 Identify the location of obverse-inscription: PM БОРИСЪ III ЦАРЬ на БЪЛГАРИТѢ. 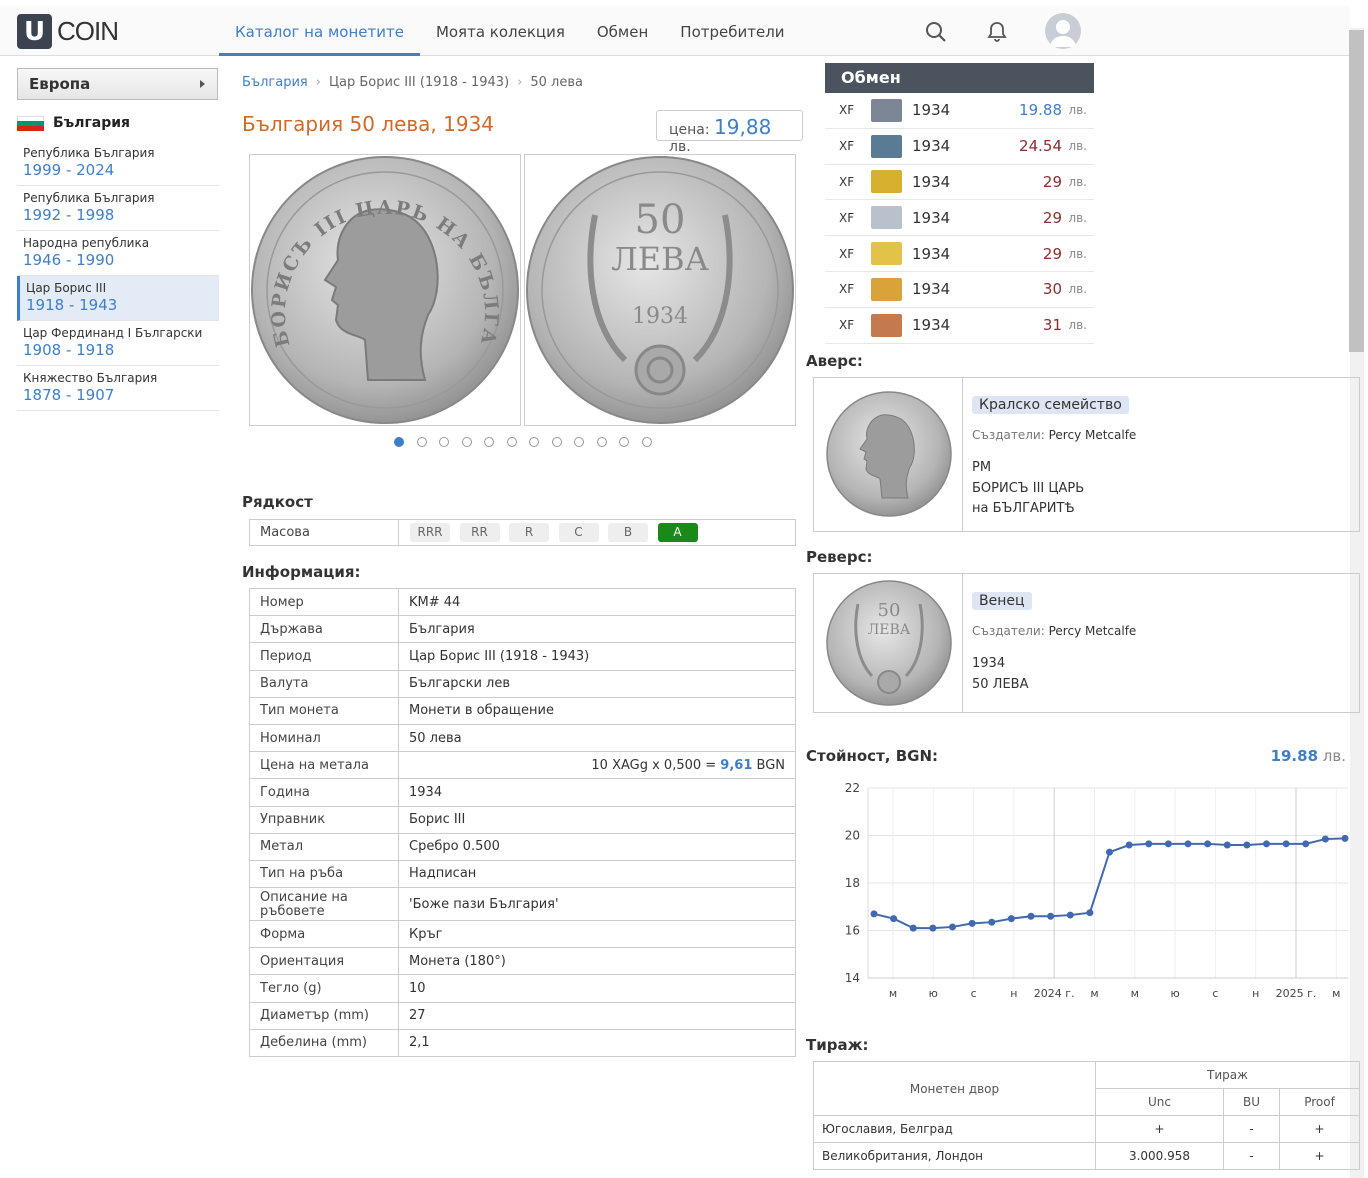
(1054, 489).